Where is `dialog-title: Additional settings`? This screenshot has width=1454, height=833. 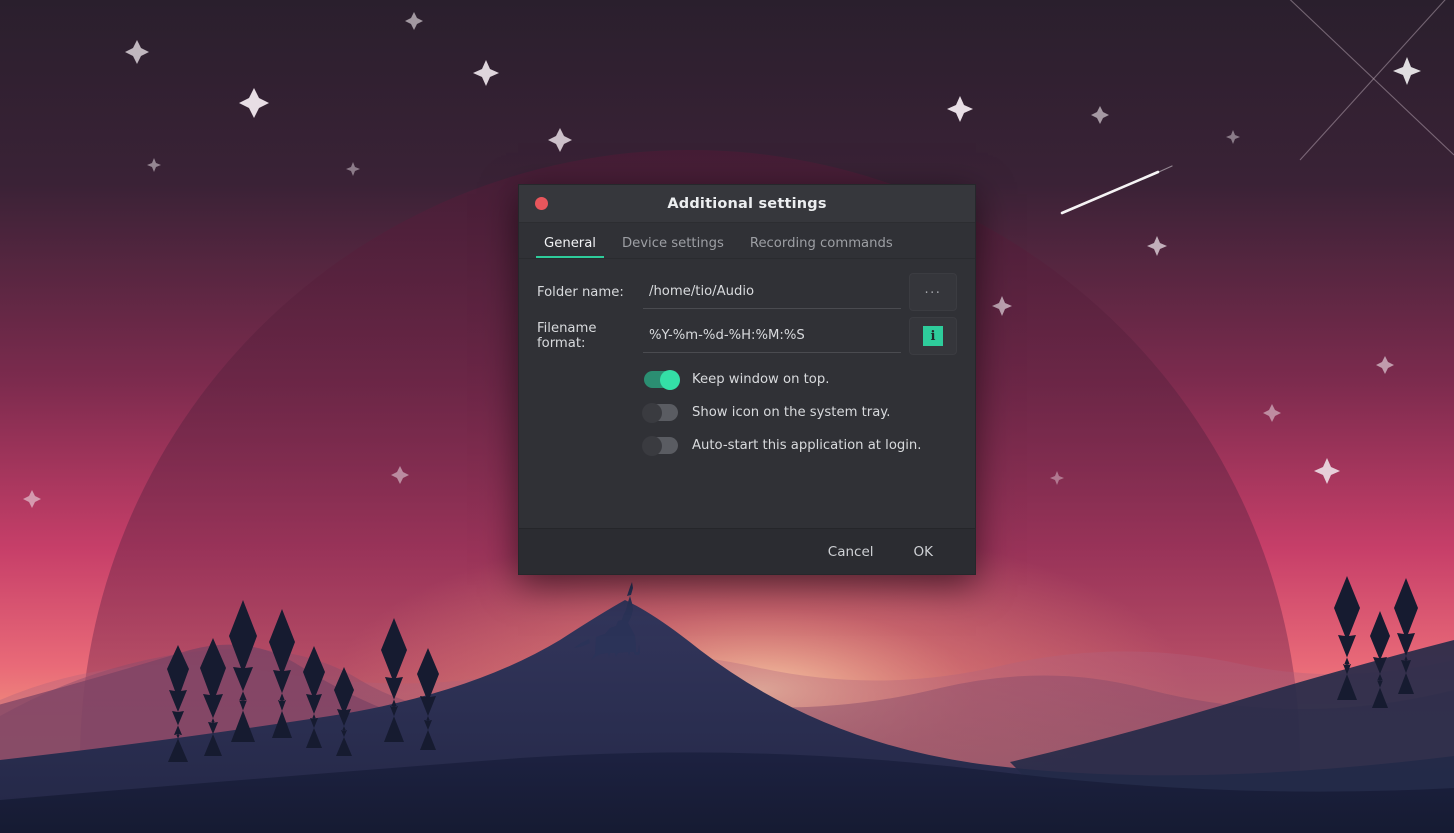
dialog-title: Additional settings is located at coordinates (747, 203).